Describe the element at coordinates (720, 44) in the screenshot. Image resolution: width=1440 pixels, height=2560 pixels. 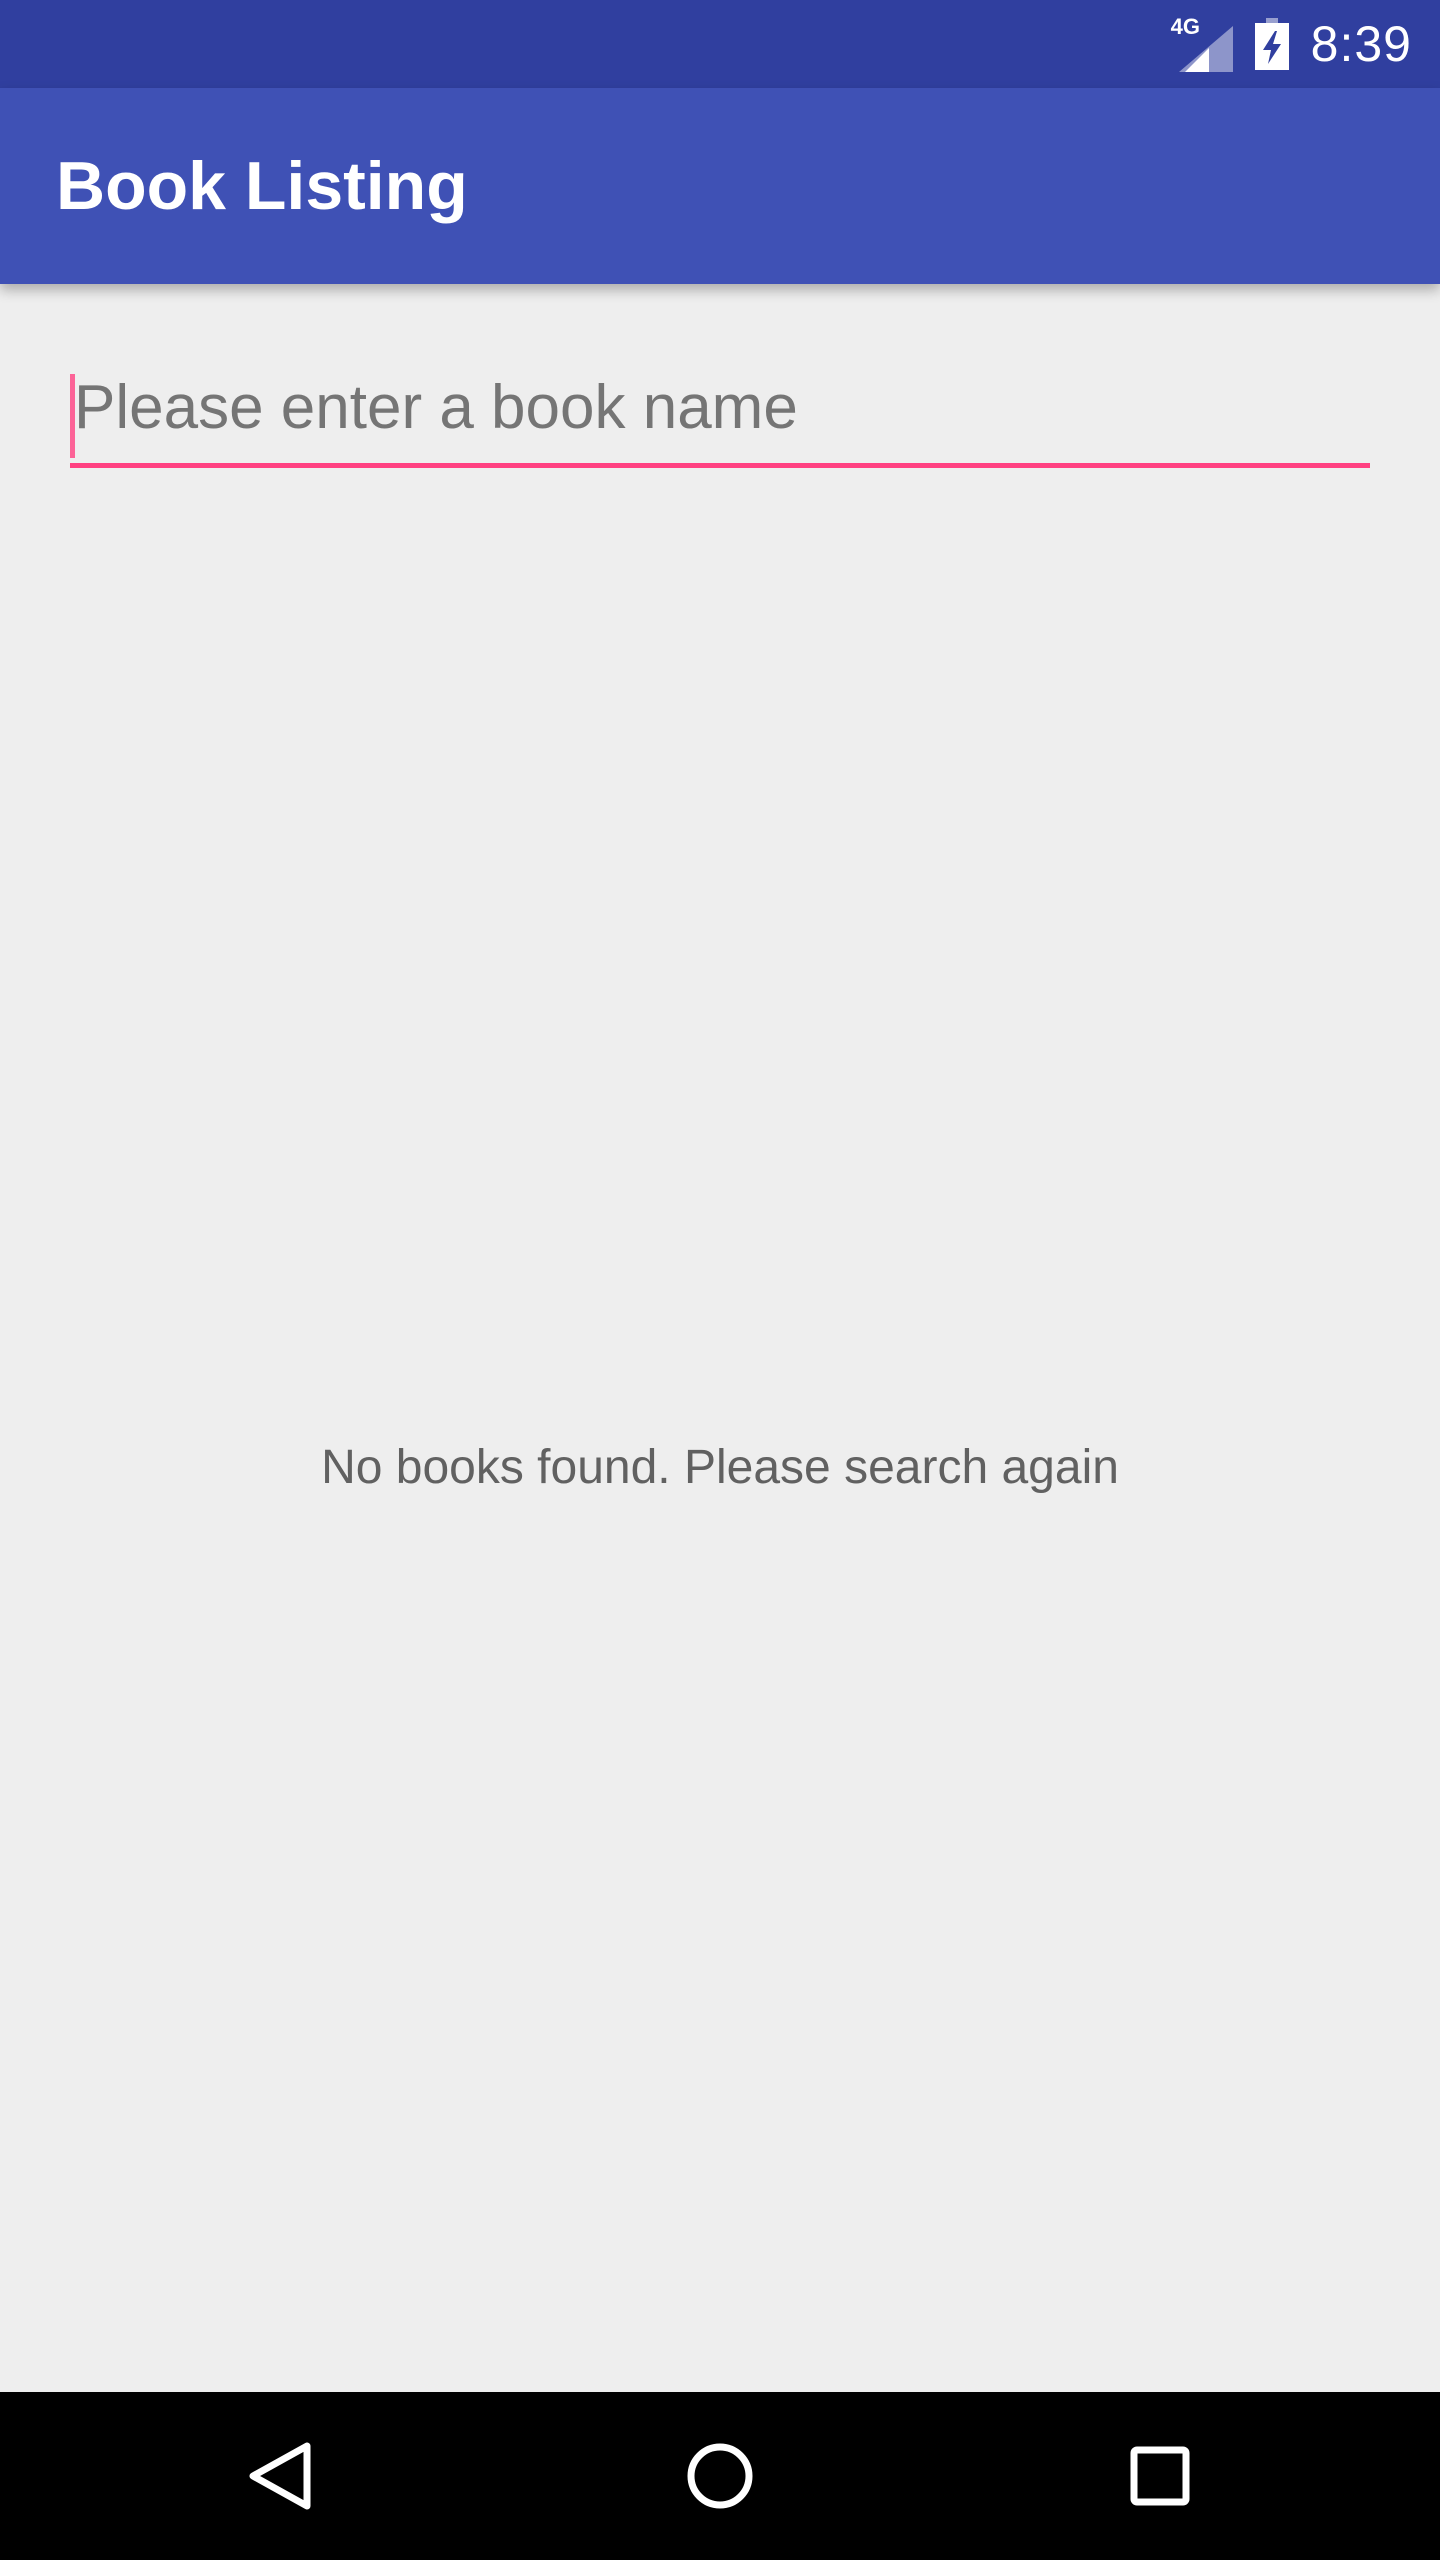
I see `status-bar: 4G 8:39` at that location.